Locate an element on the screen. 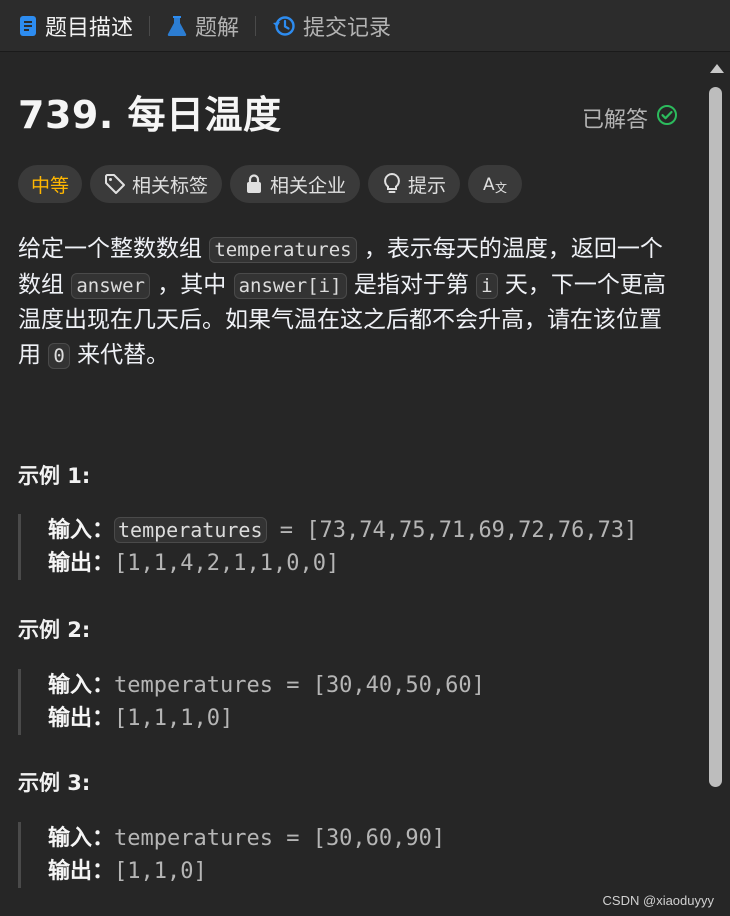  top-tab-bar: 题目描述 题解 提交记录 is located at coordinates (365, 26).